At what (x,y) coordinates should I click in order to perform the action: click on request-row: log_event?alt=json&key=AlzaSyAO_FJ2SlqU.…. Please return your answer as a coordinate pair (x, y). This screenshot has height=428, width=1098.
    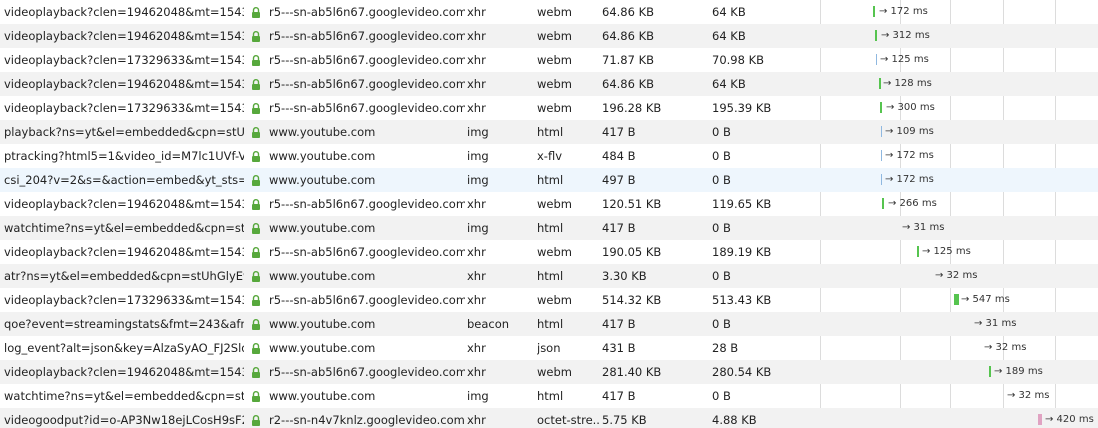
    Looking at the image, I should click on (549, 348).